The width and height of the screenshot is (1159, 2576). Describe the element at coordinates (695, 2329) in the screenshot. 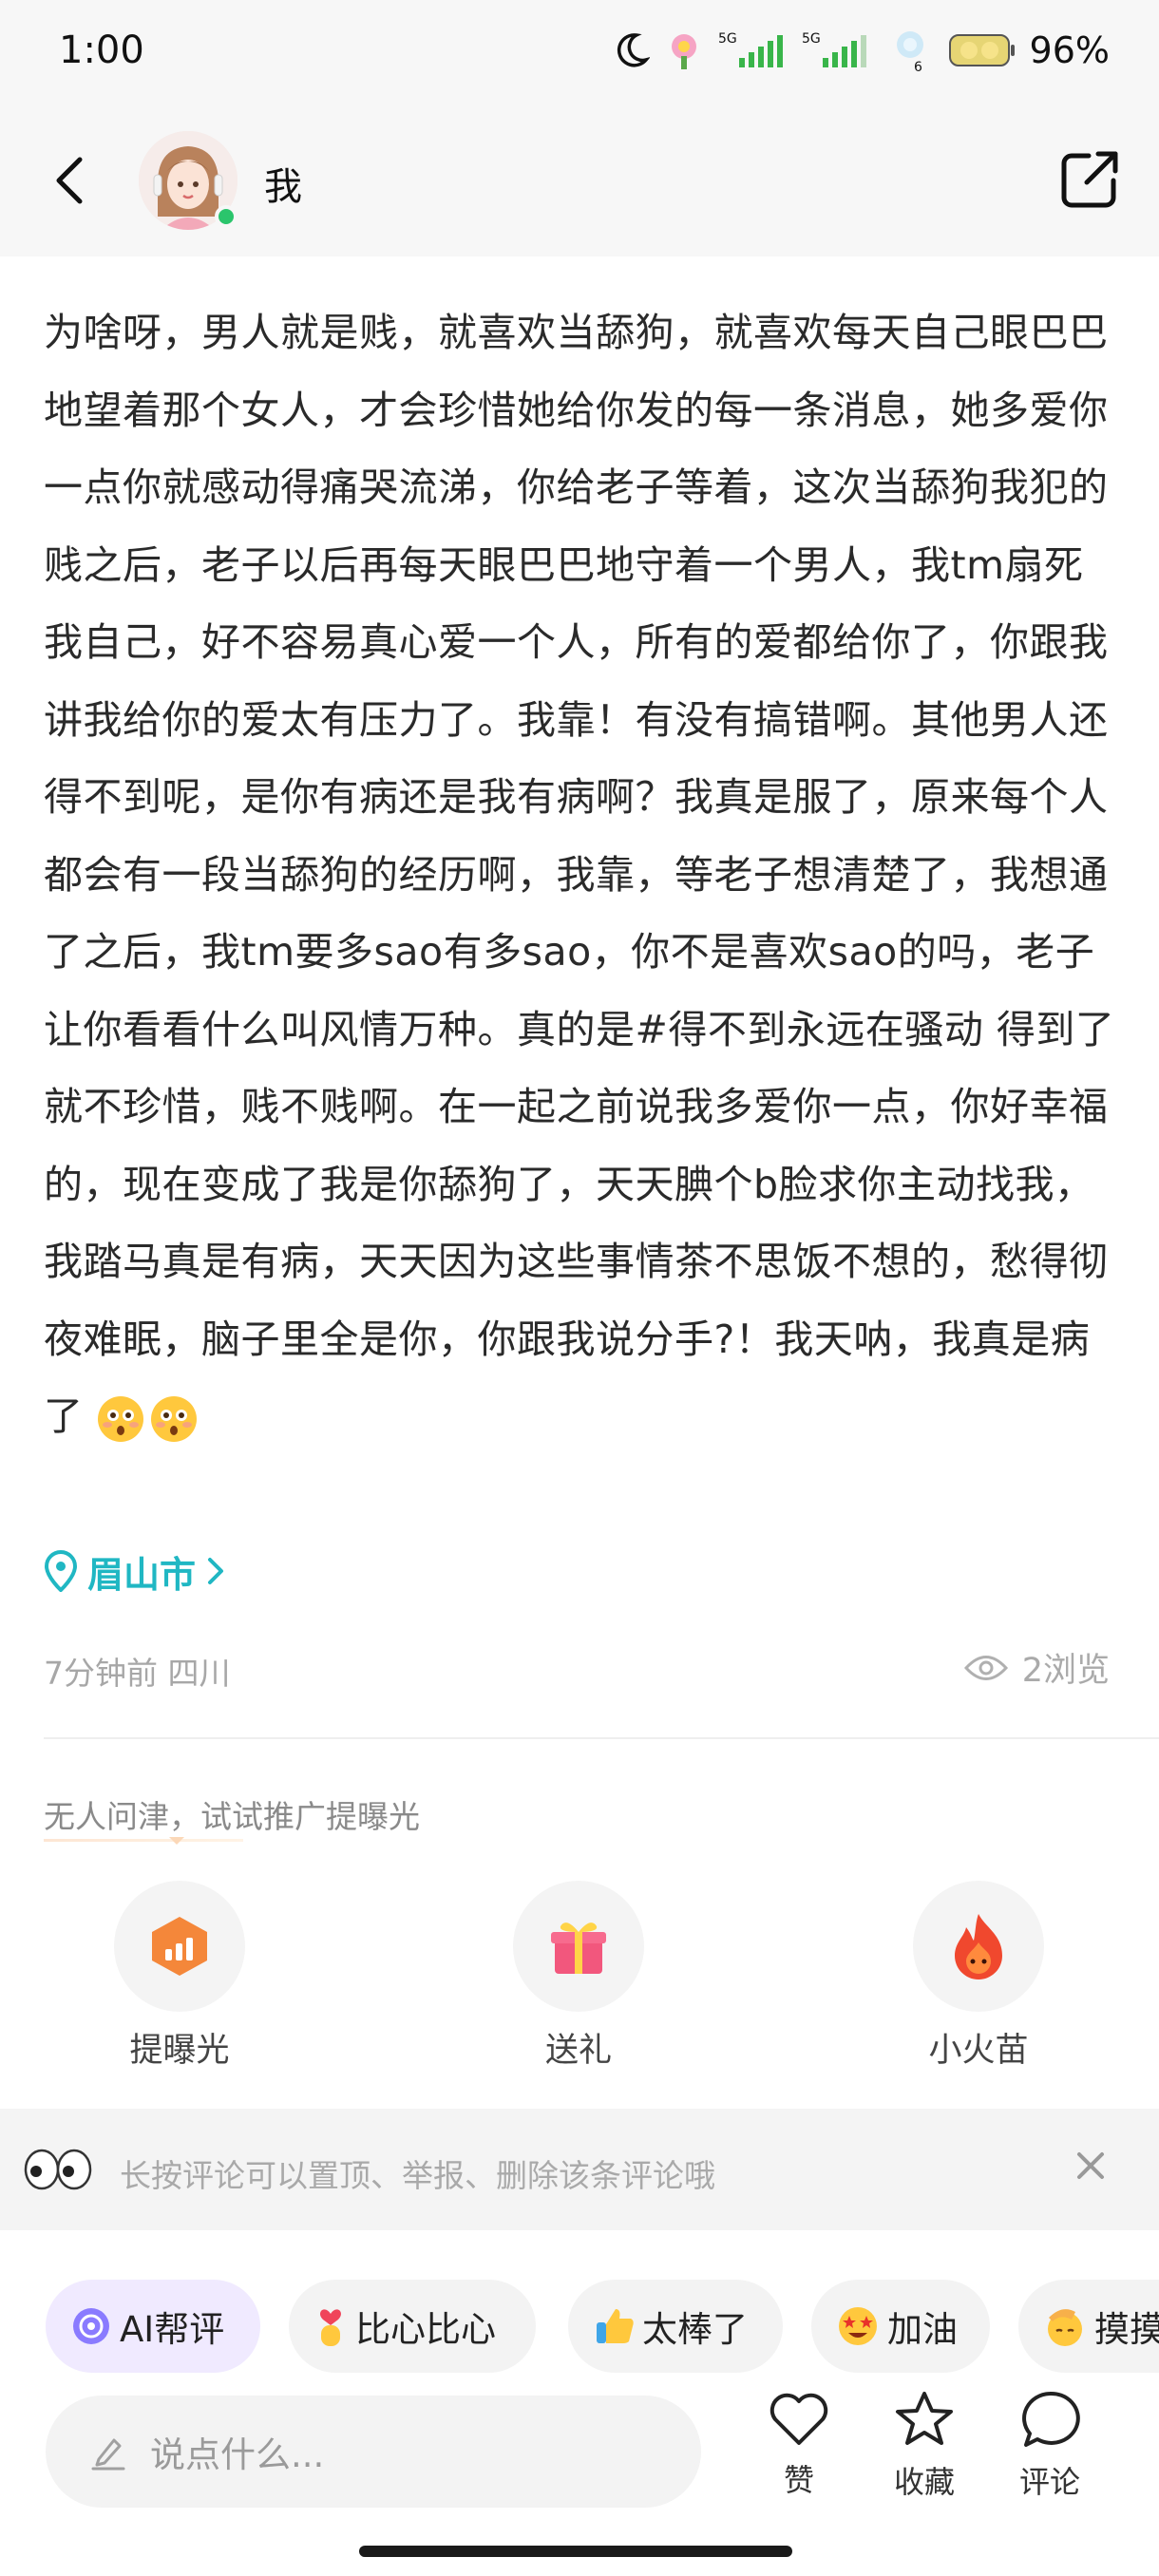

I see `chip-label: 太棒了` at that location.